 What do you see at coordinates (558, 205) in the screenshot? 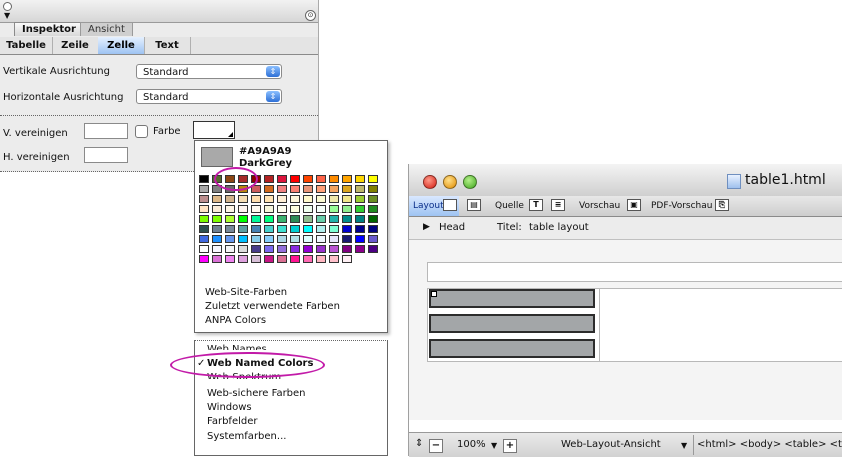
I see `split-view-icon: ≡` at bounding box center [558, 205].